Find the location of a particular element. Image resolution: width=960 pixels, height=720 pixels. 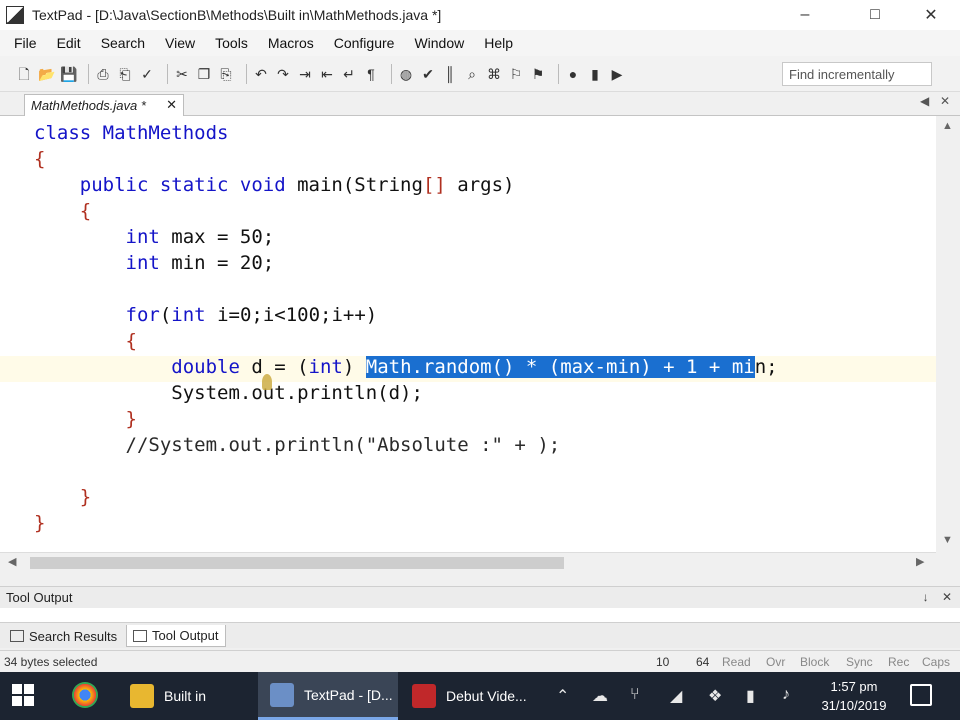

clock-date: 31/10/2019 is located at coordinates (854, 705).